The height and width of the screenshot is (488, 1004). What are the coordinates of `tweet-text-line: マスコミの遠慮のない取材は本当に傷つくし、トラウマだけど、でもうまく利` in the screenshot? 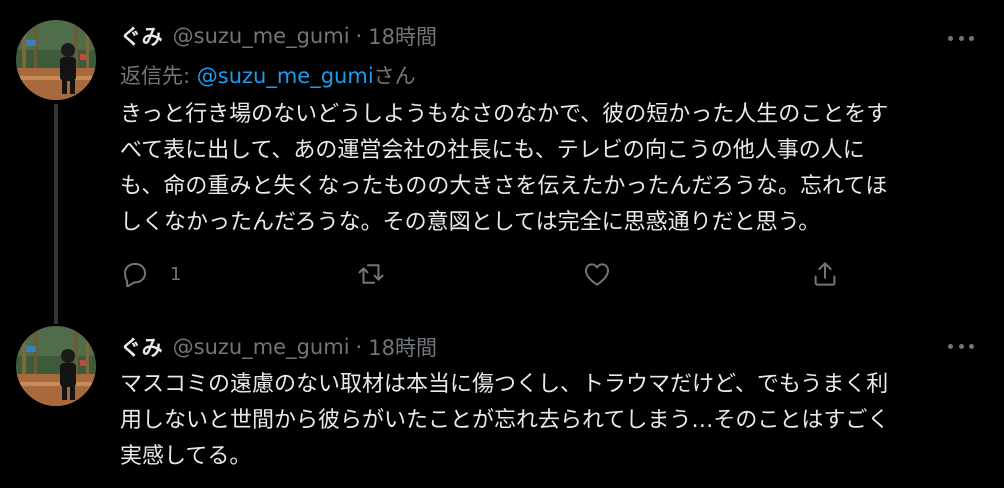 It's located at (504, 384).